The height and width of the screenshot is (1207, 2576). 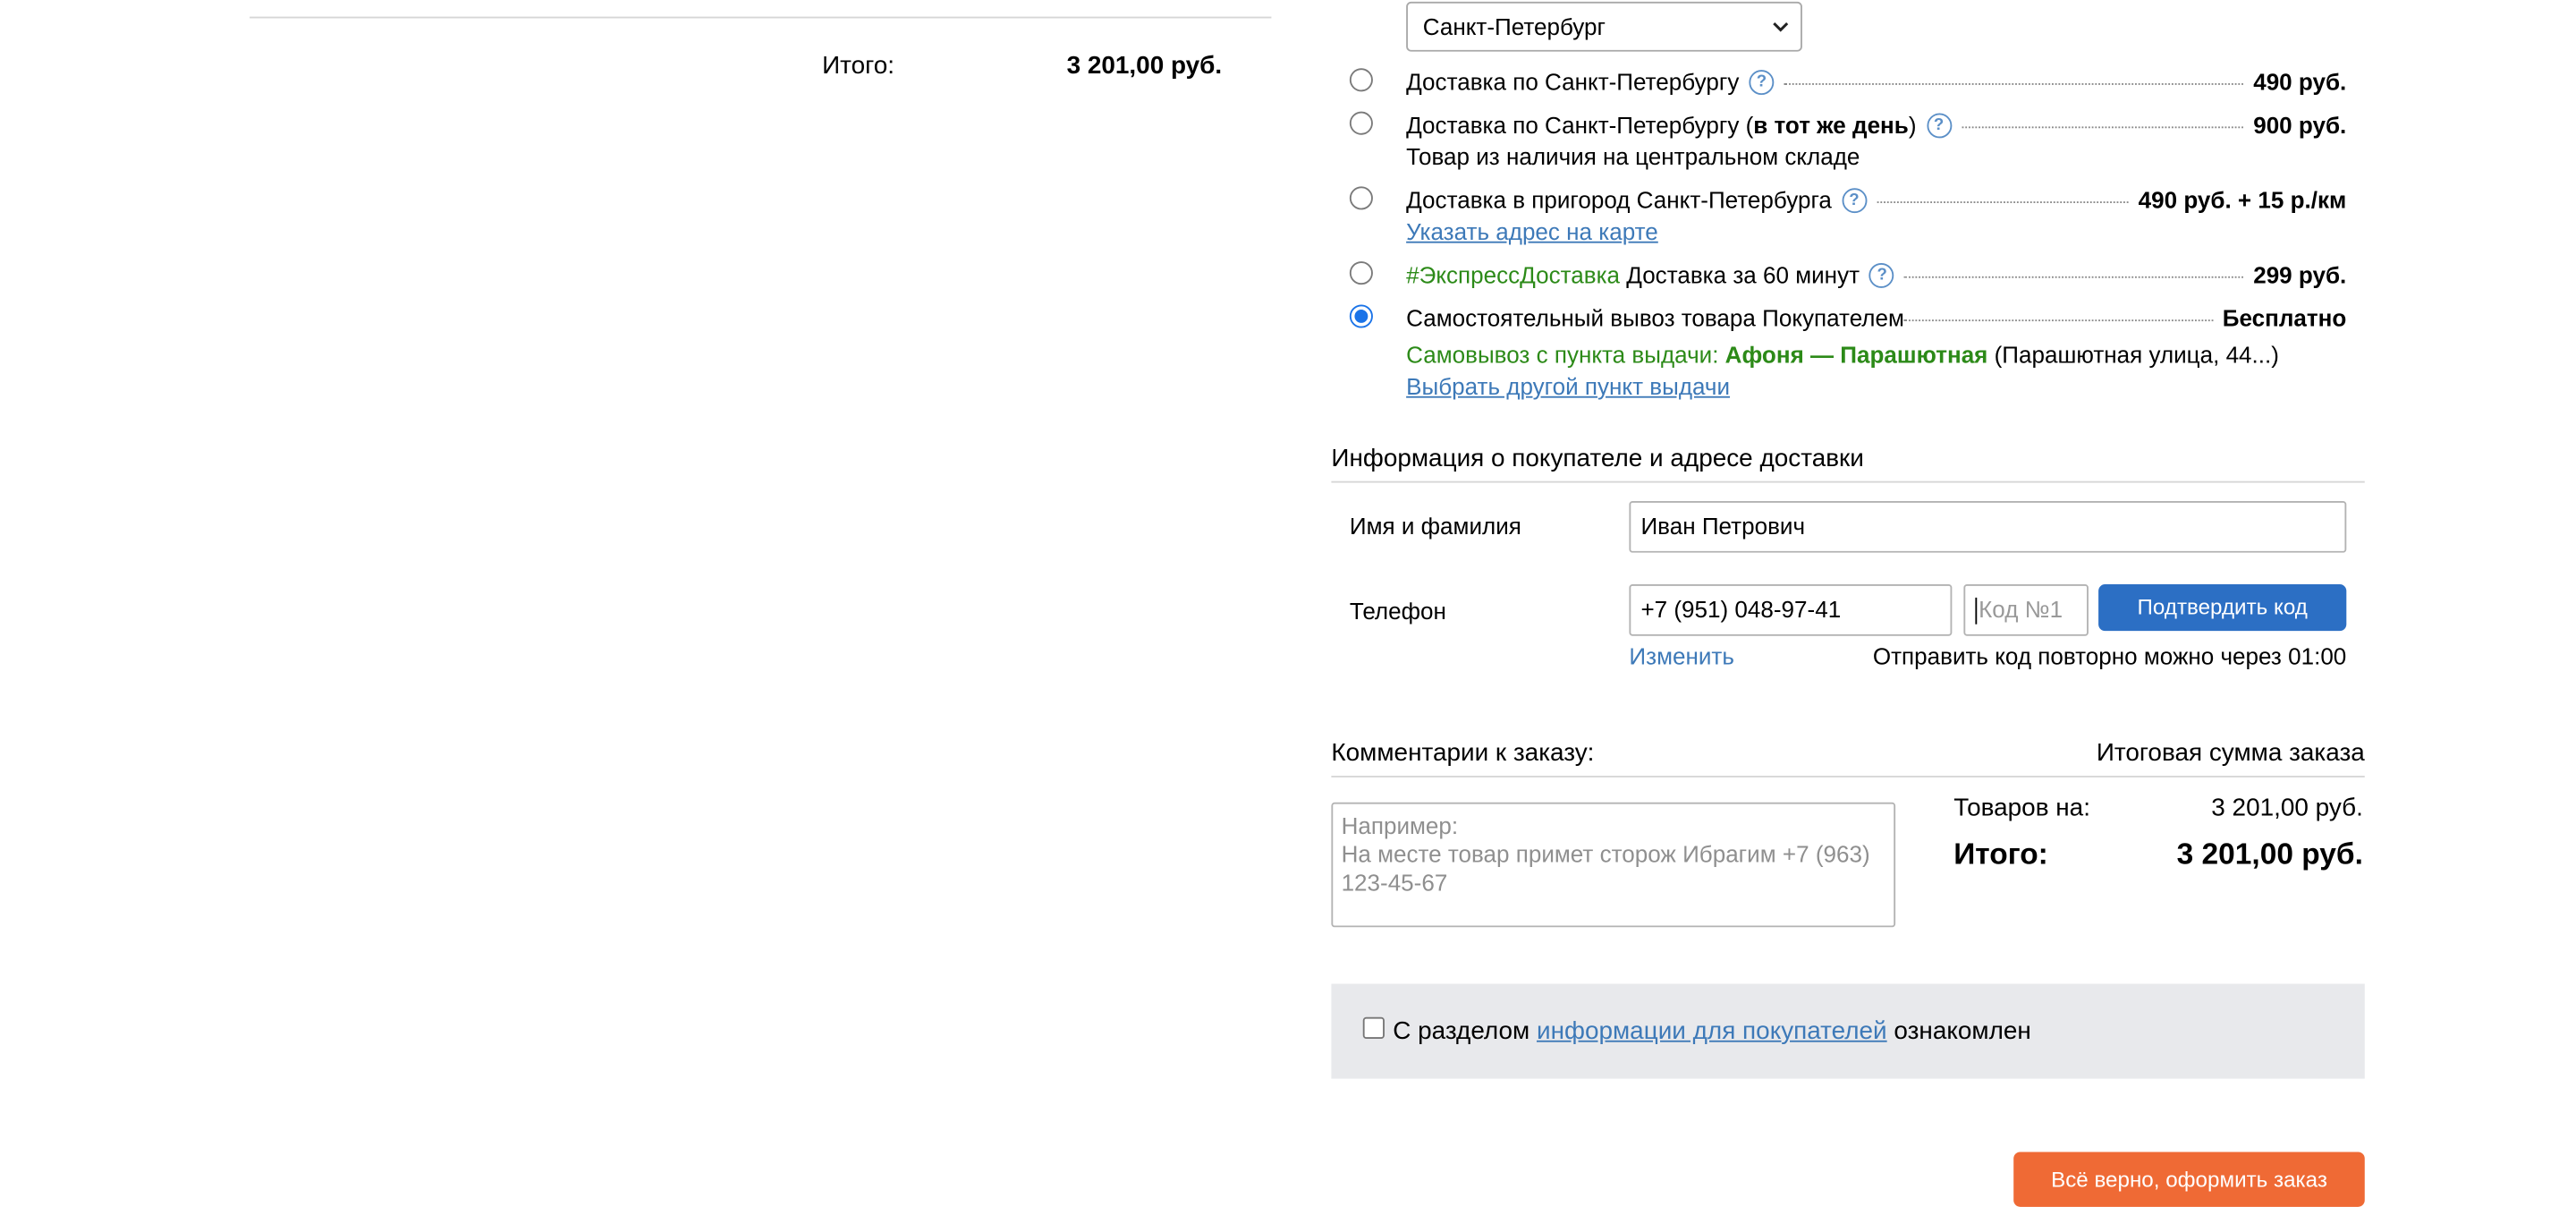 I want to click on resend-code-text: Отправить код повторно можно через 01:00, so click(x=2109, y=655).